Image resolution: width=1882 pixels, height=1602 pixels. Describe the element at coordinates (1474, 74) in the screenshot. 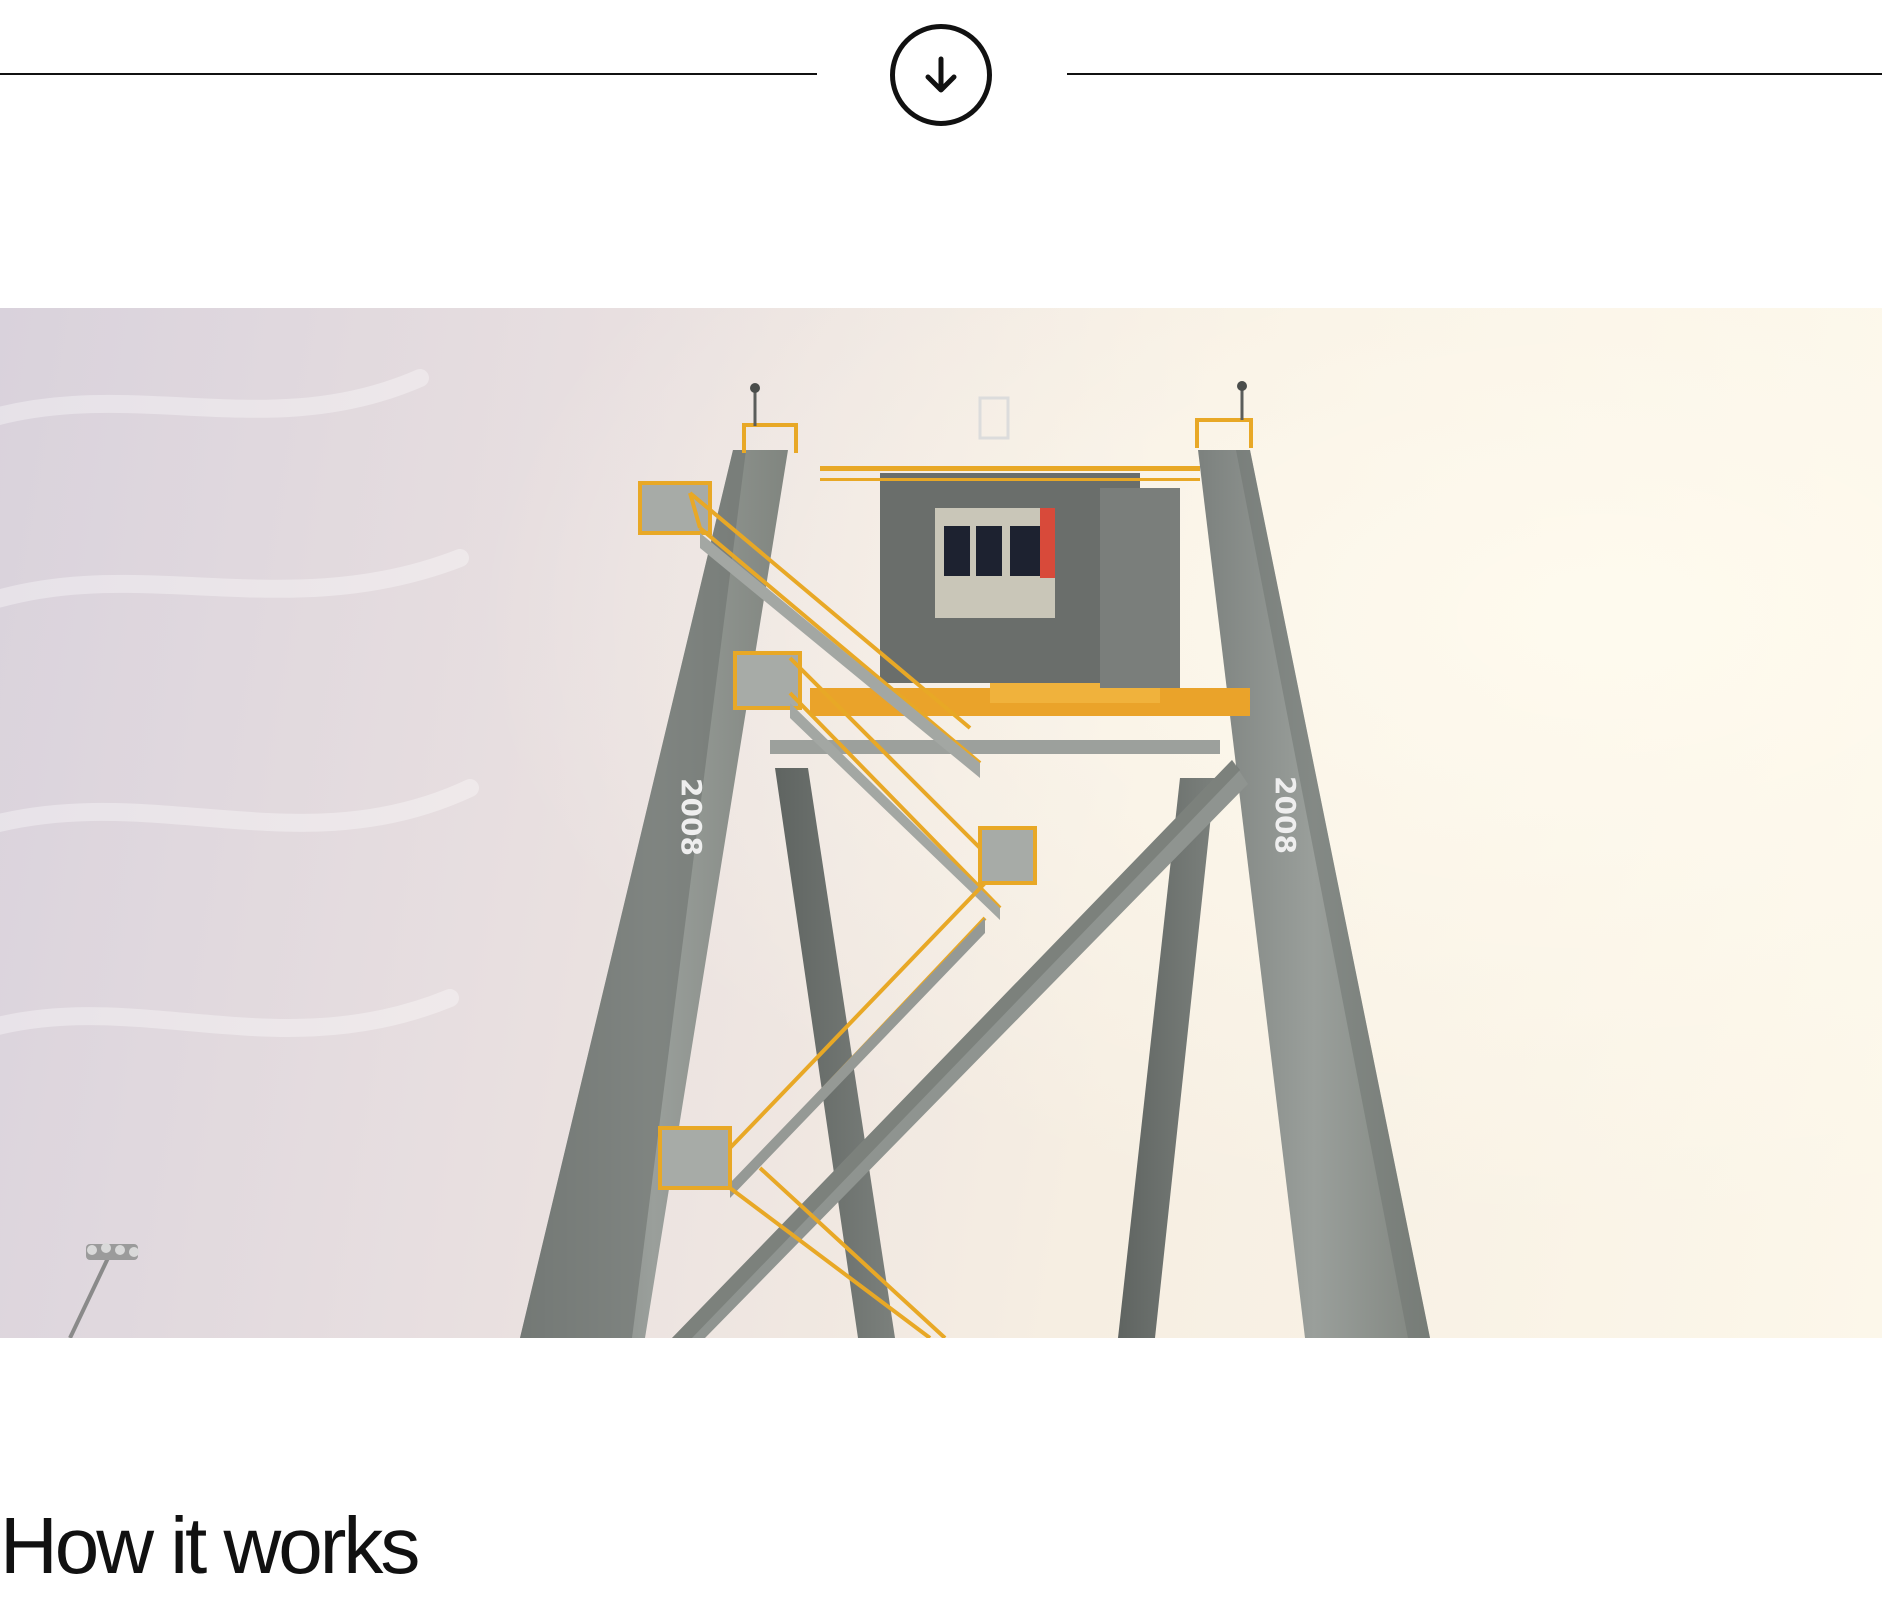

I see `divider-line-right` at that location.